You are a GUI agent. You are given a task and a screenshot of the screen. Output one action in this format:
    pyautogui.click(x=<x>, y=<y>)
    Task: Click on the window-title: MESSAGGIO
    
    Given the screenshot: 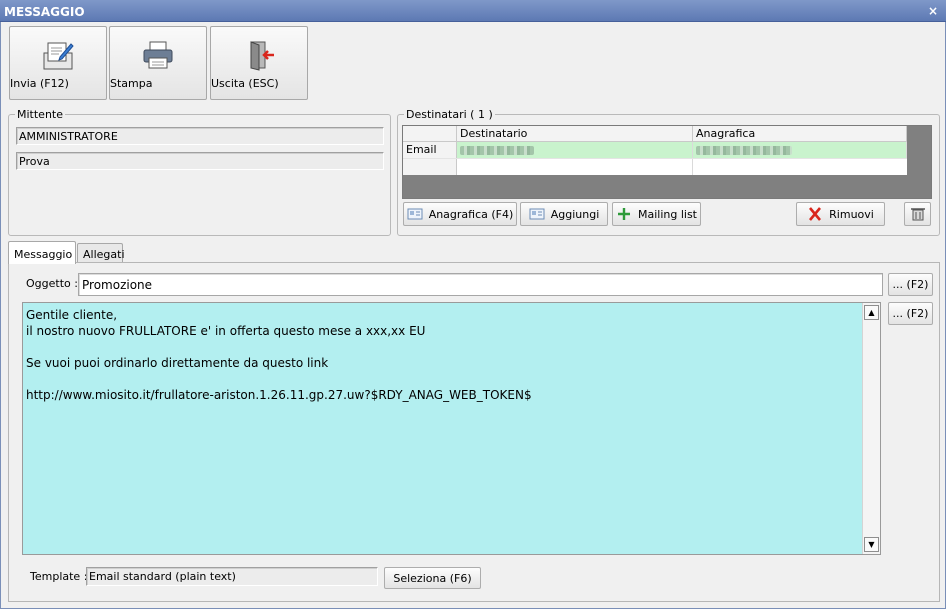 What is the action you would take?
    pyautogui.click(x=44, y=12)
    